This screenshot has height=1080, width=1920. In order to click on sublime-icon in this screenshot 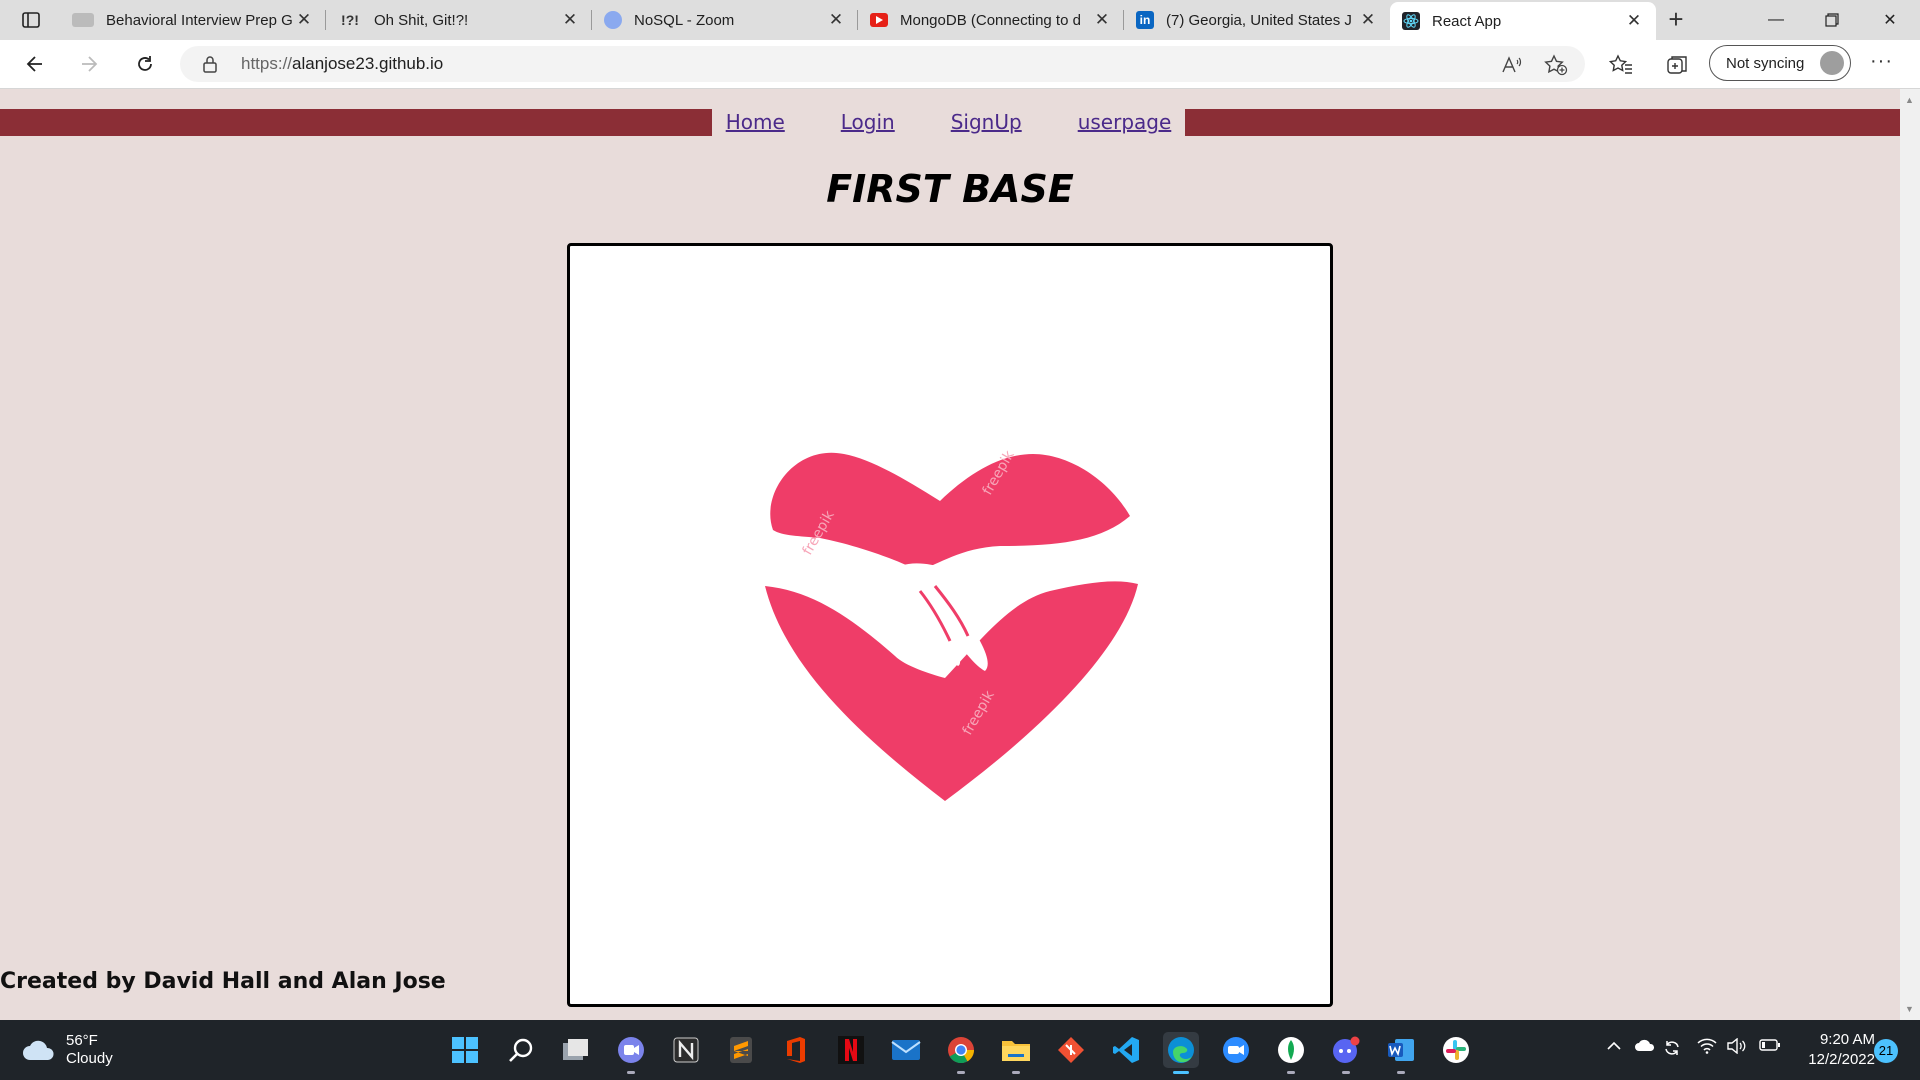, I will do `click(741, 1050)`.